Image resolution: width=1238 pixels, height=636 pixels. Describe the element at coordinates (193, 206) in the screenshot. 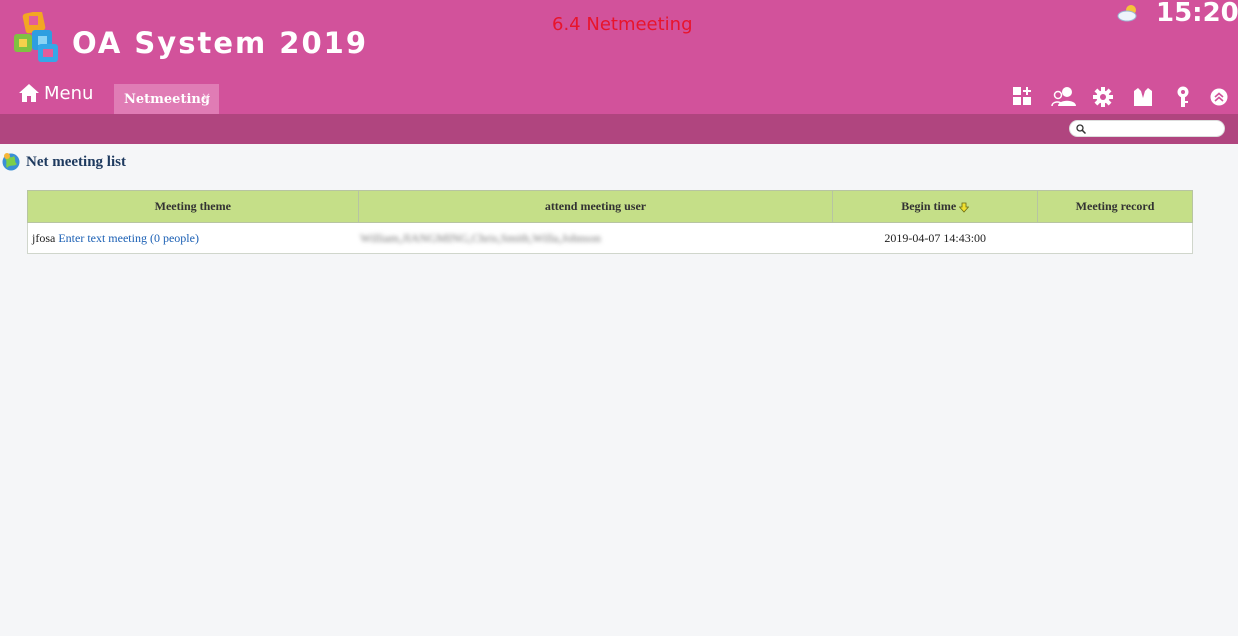

I see `column-header-theme: Meeting theme` at that location.